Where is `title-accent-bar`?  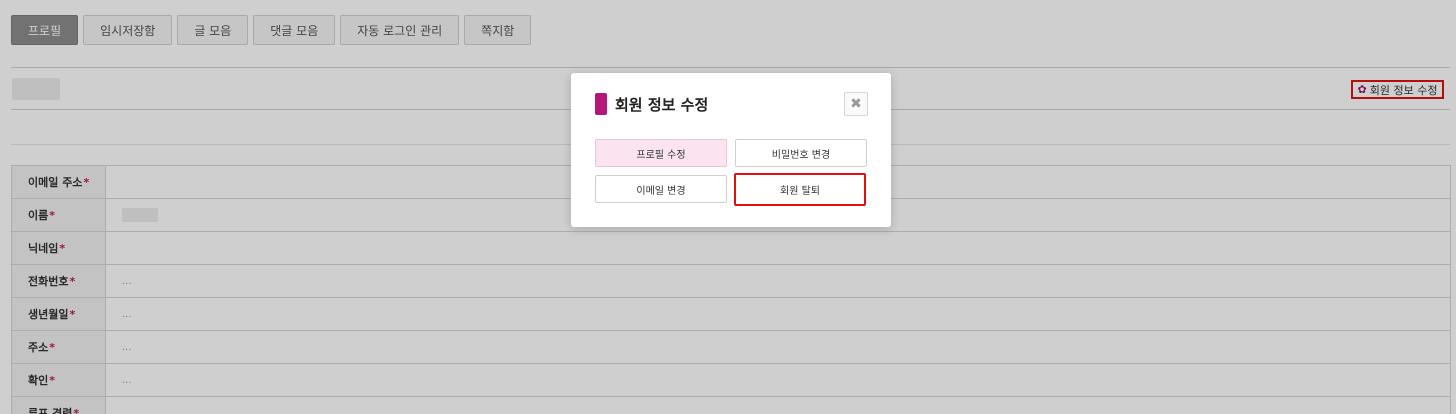 title-accent-bar is located at coordinates (601, 104).